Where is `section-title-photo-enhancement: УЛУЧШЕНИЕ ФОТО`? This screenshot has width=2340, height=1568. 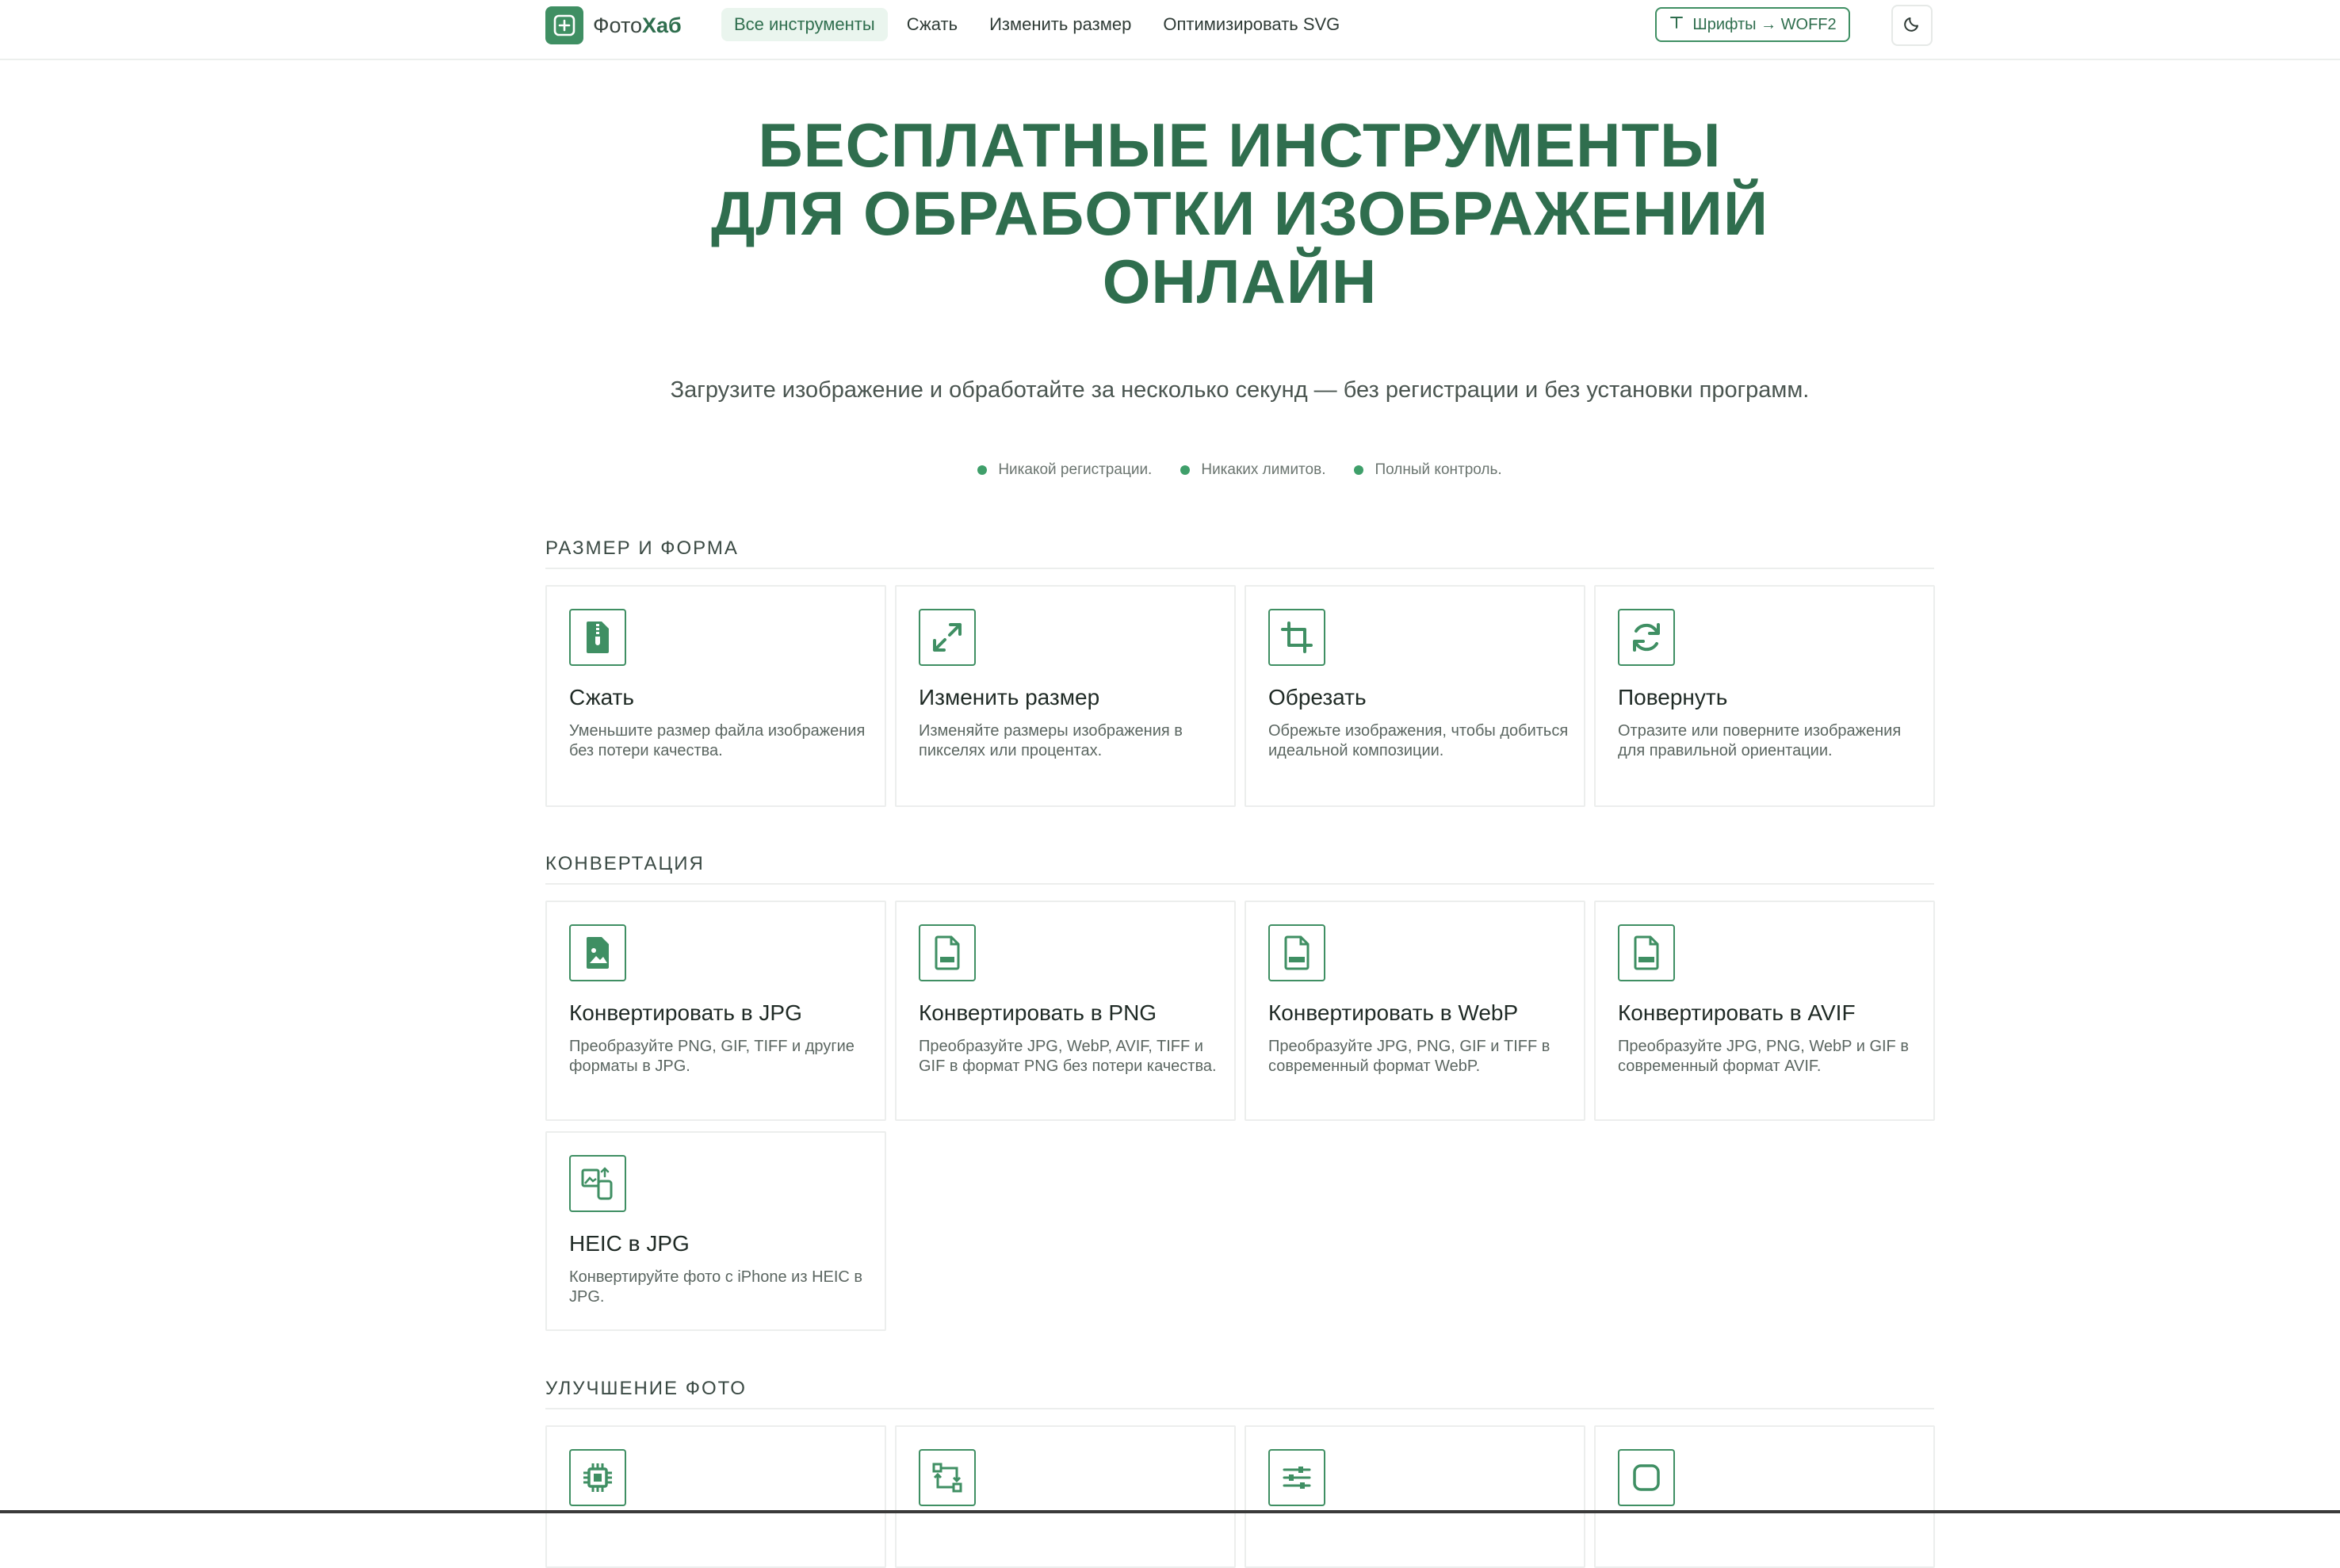
section-title-photo-enhancement: УЛУЧШЕНИЕ ФОТО is located at coordinates (1239, 1393).